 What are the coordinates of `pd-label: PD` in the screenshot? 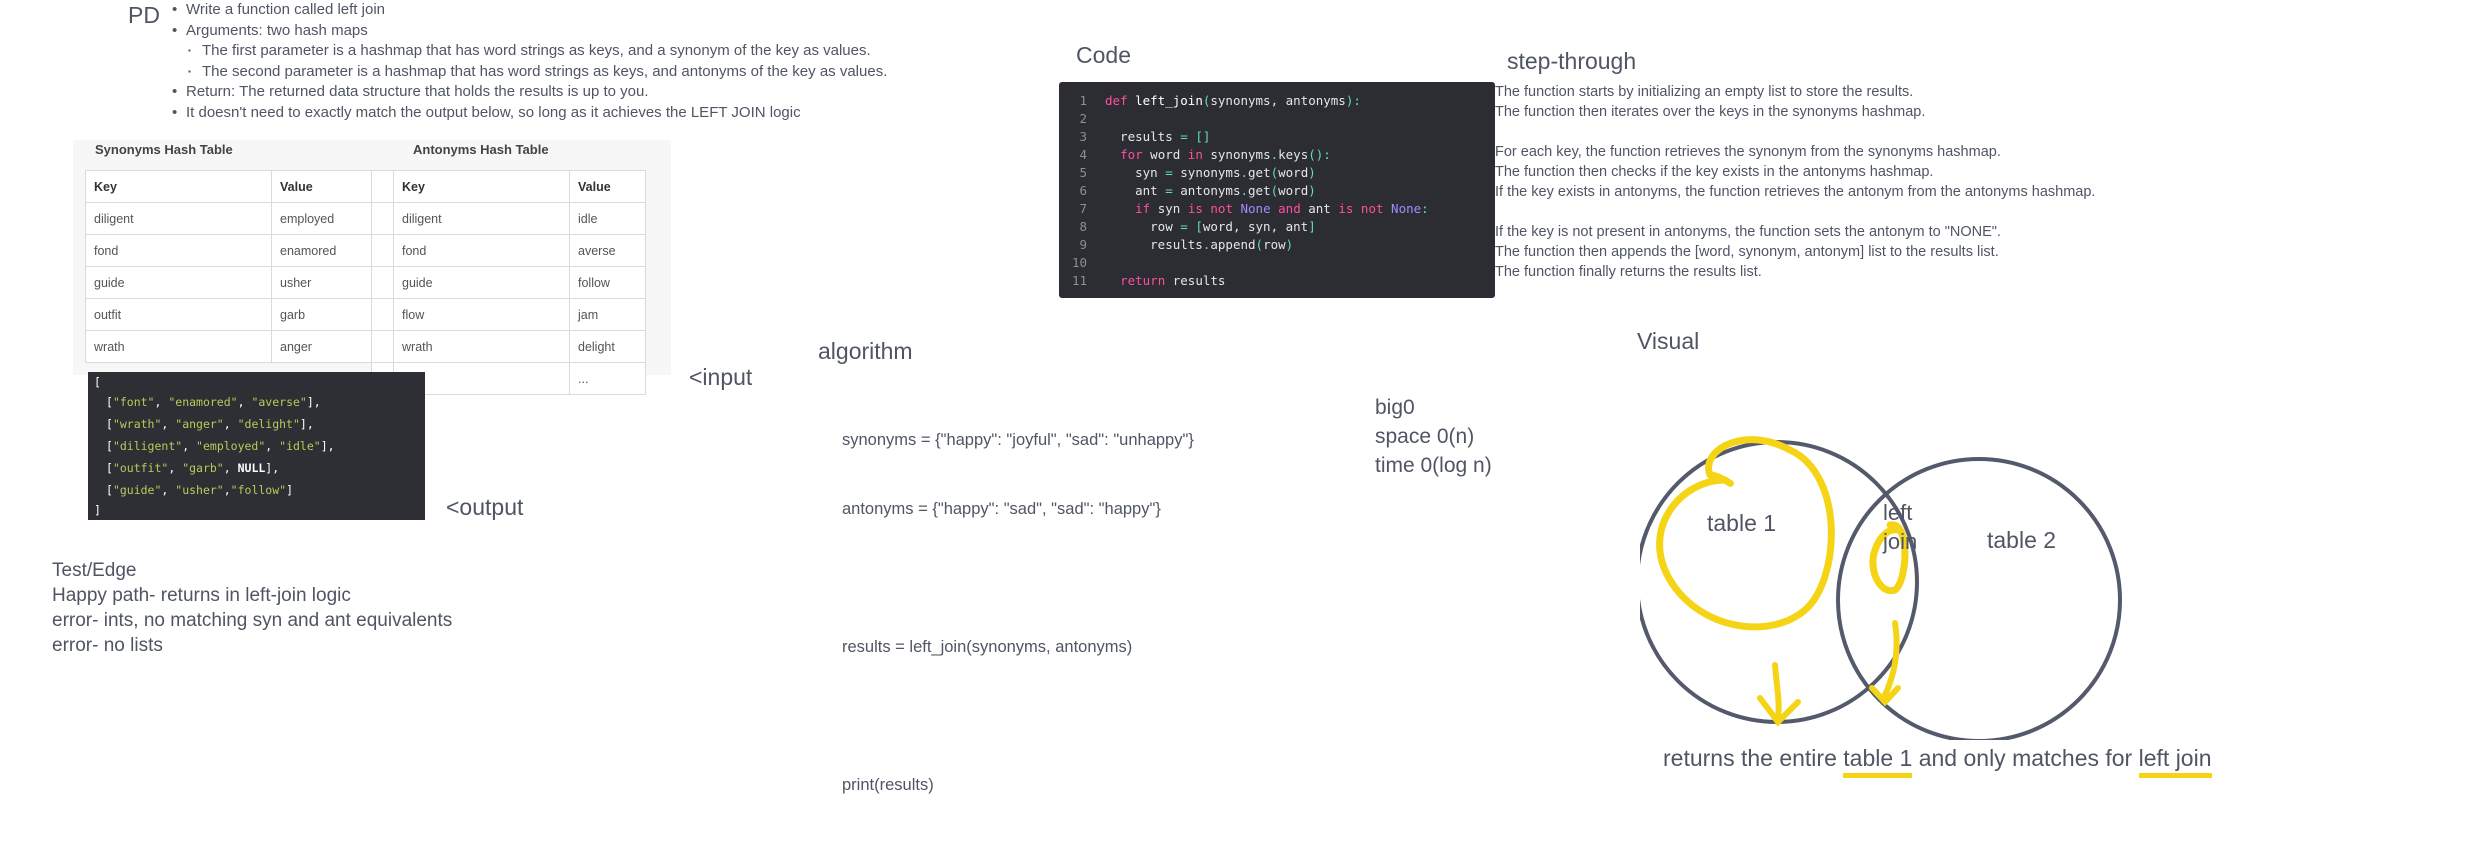 It's located at (144, 15).